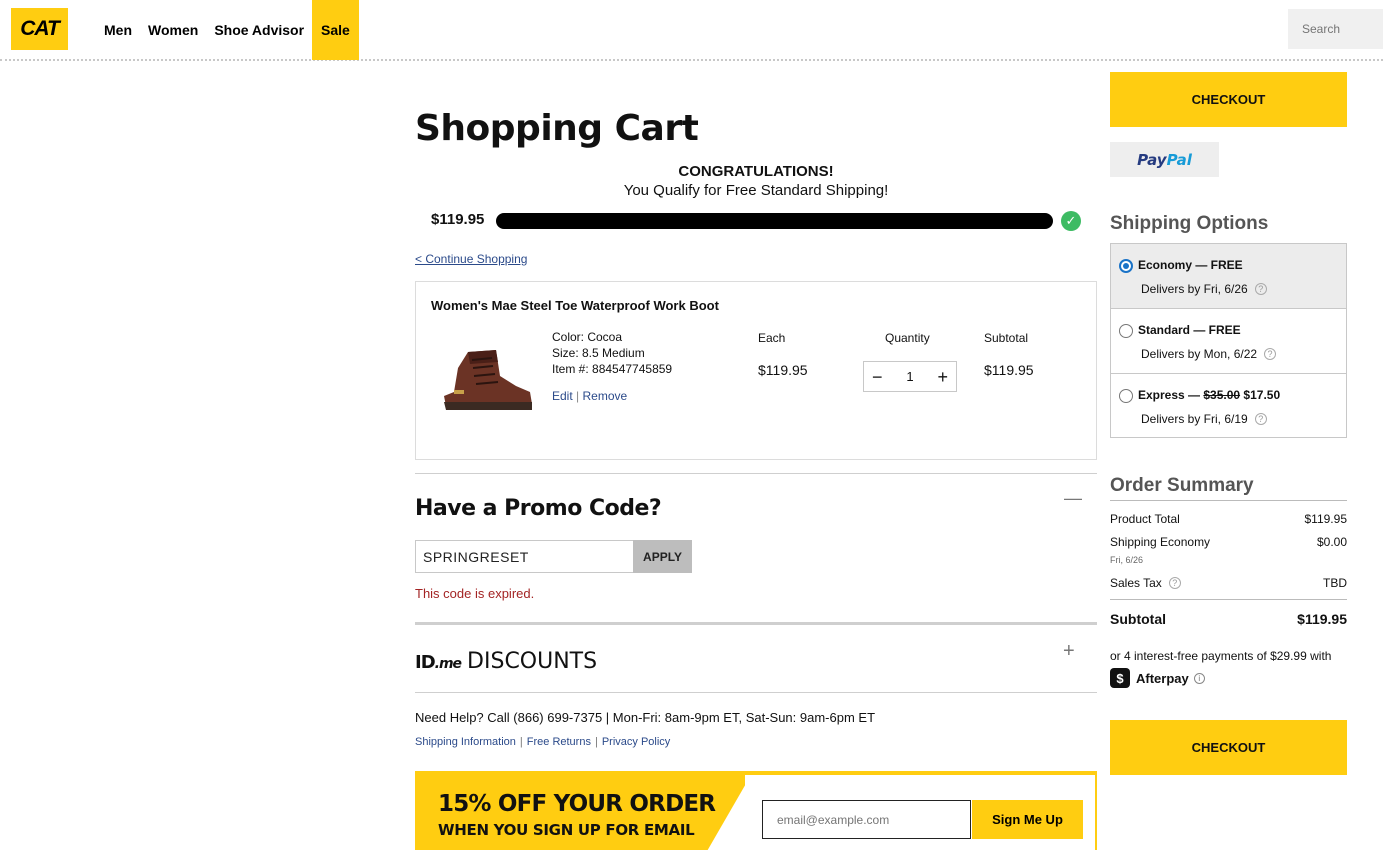 Image resolution: width=1383 pixels, height=850 pixels. What do you see at coordinates (557, 128) in the screenshot?
I see `page-title: Shopping Cart` at bounding box center [557, 128].